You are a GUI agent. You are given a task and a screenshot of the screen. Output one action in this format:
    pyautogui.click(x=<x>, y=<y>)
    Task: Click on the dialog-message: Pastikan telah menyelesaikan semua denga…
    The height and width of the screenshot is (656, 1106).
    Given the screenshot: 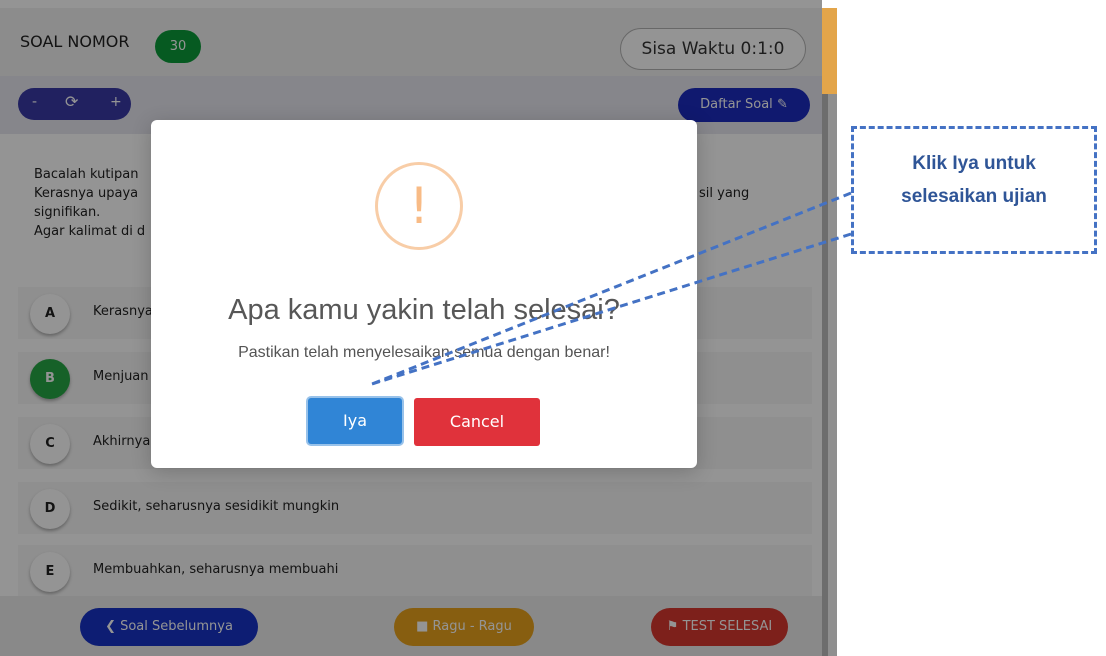 What is the action you would take?
    pyautogui.click(x=424, y=352)
    